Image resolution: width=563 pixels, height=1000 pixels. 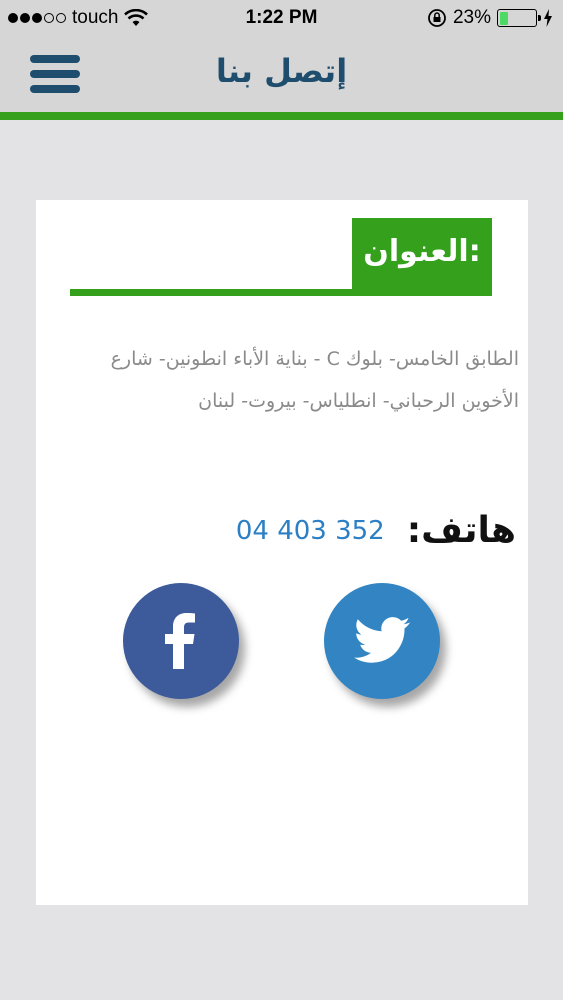 I want to click on battery-icon, so click(x=519, y=18).